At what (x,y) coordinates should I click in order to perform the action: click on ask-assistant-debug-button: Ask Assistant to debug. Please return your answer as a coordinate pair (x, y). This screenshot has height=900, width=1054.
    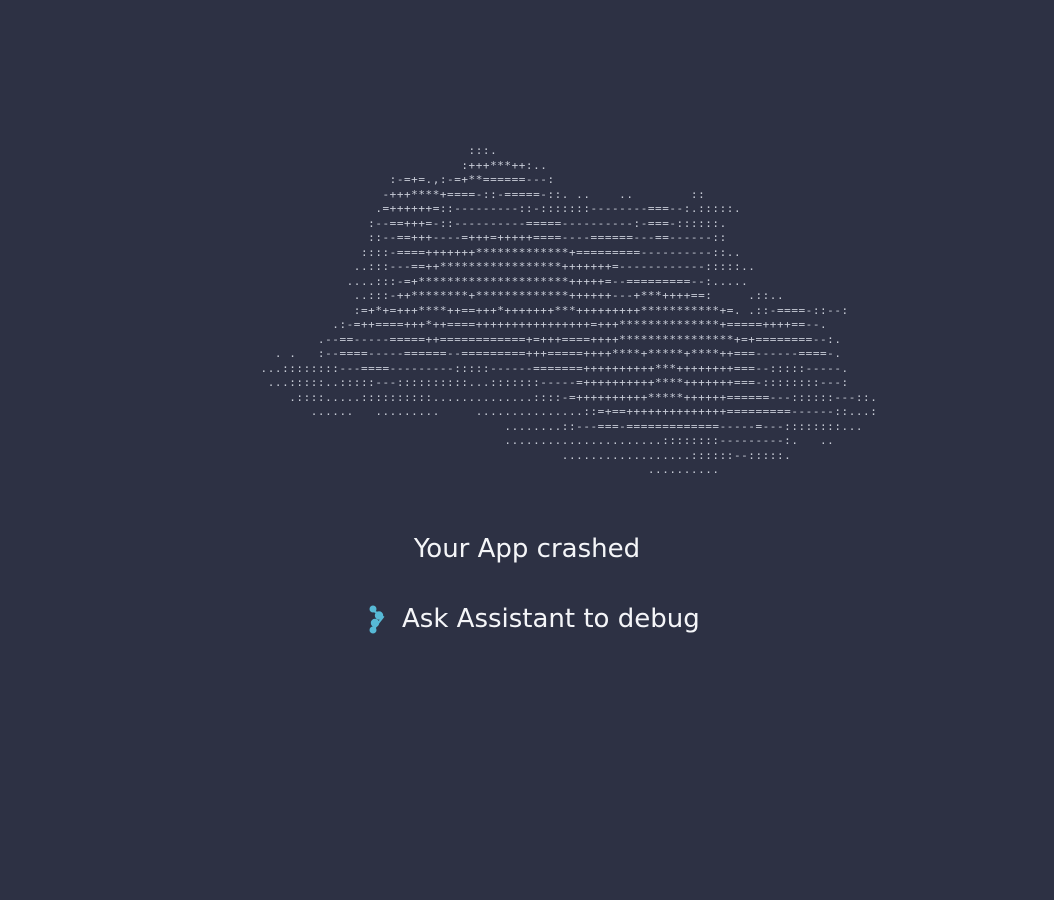
    Looking at the image, I should click on (533, 619).